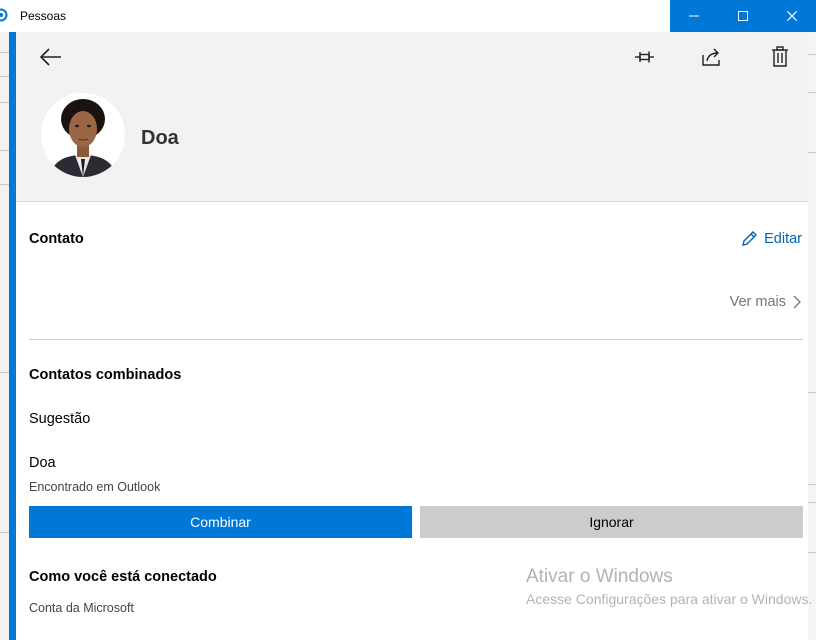 The image size is (816, 640). I want to click on see-more-label: Ver mais, so click(757, 302).